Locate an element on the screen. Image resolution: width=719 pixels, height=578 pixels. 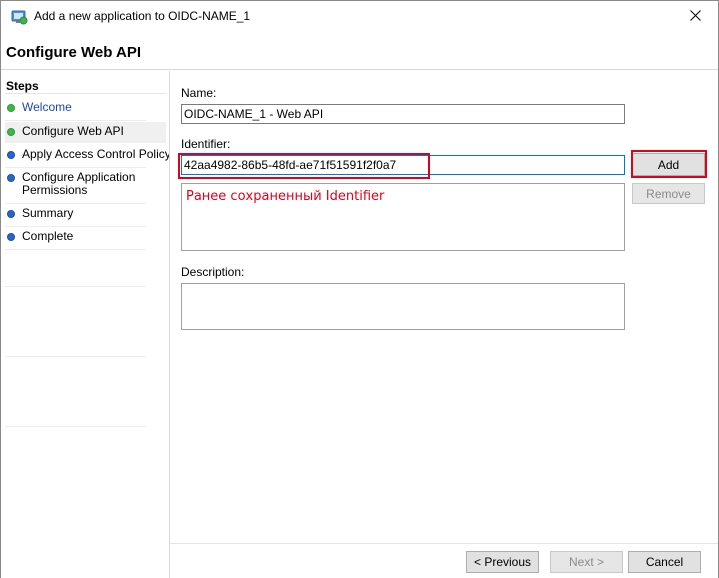
step-complete-icon is located at coordinates (11, 108).